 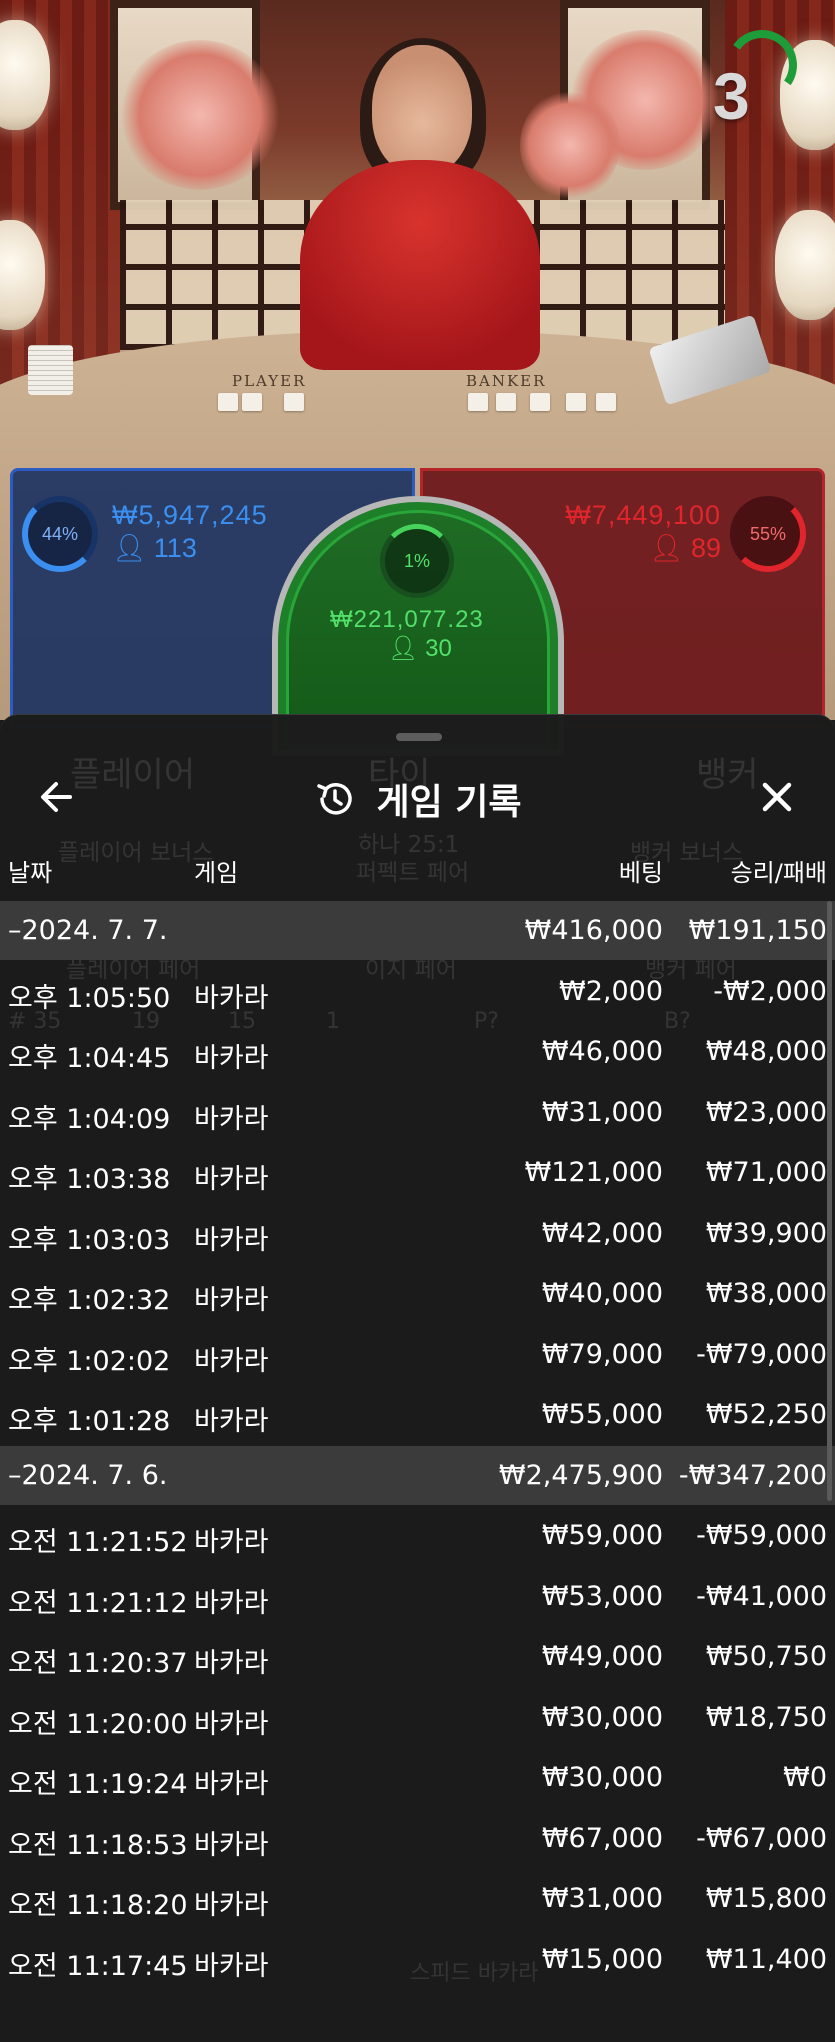 What do you see at coordinates (98, 1845) in the screenshot?
I see `row-date: 오전 11:18:53` at bounding box center [98, 1845].